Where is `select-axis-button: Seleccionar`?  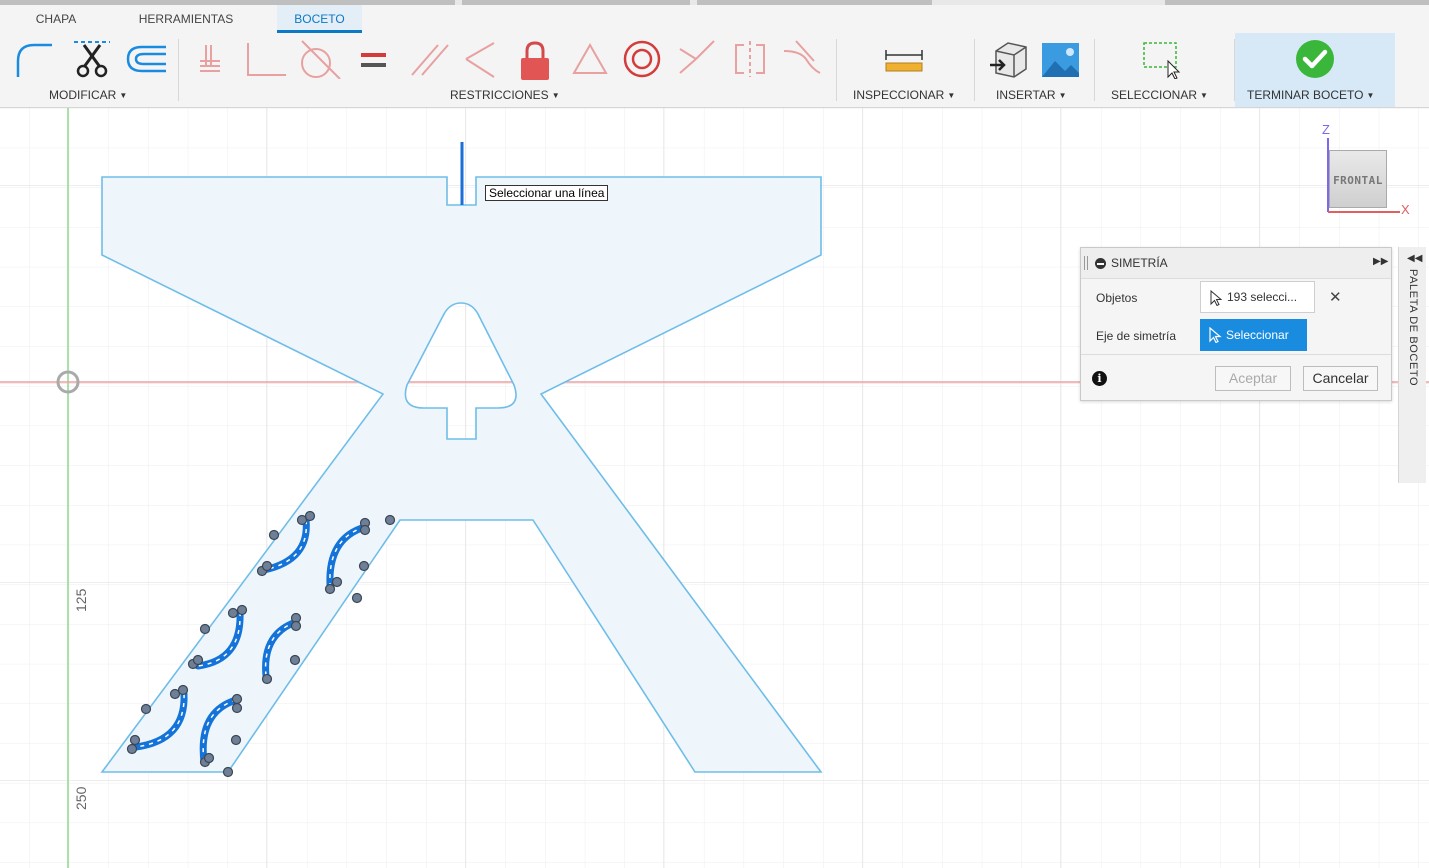 select-axis-button: Seleccionar is located at coordinates (1253, 335).